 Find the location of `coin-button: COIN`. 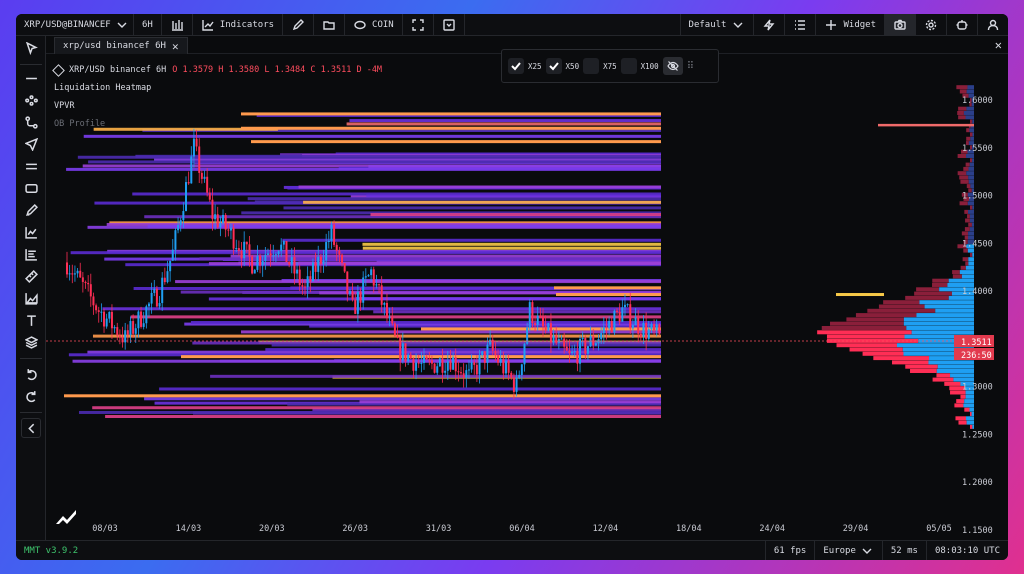

coin-button: COIN is located at coordinates (374, 25).